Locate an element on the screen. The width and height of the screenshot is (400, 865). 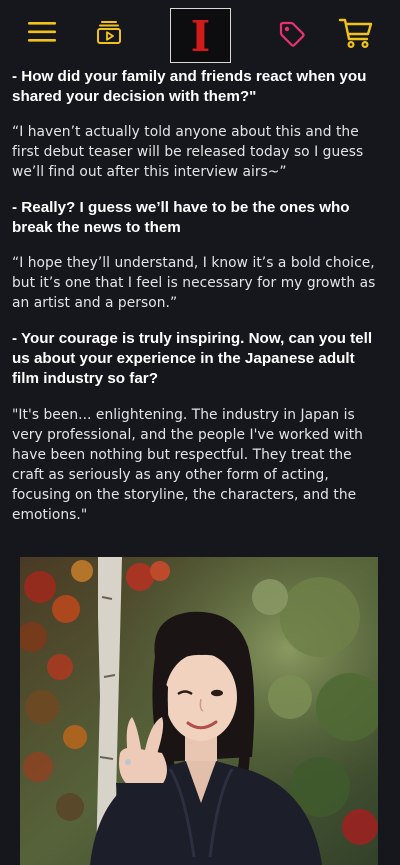
logo-letter: I is located at coordinates (200, 36).